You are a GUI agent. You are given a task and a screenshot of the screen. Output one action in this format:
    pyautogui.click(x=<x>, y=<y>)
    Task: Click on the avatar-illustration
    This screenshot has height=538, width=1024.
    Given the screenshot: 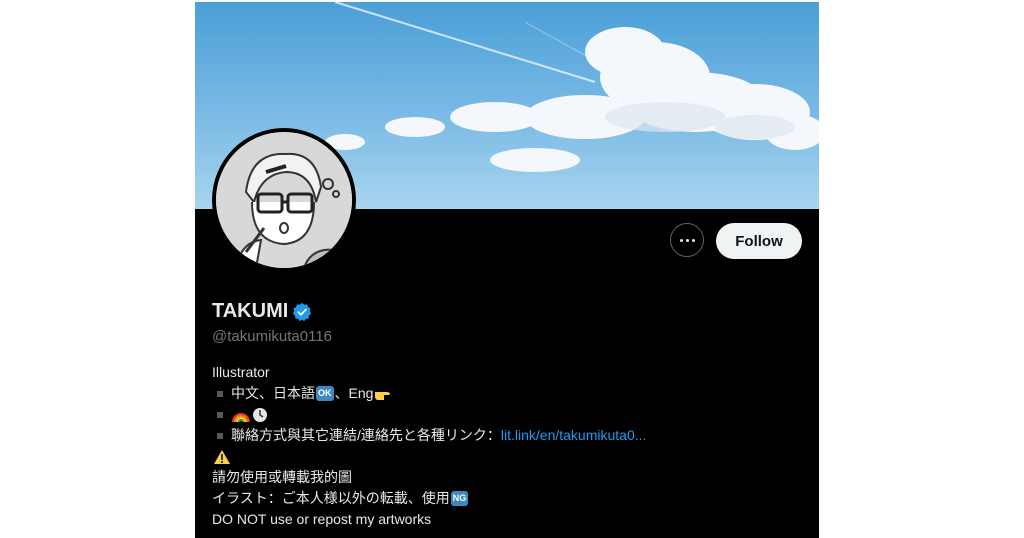 What is the action you would take?
    pyautogui.click(x=284, y=200)
    